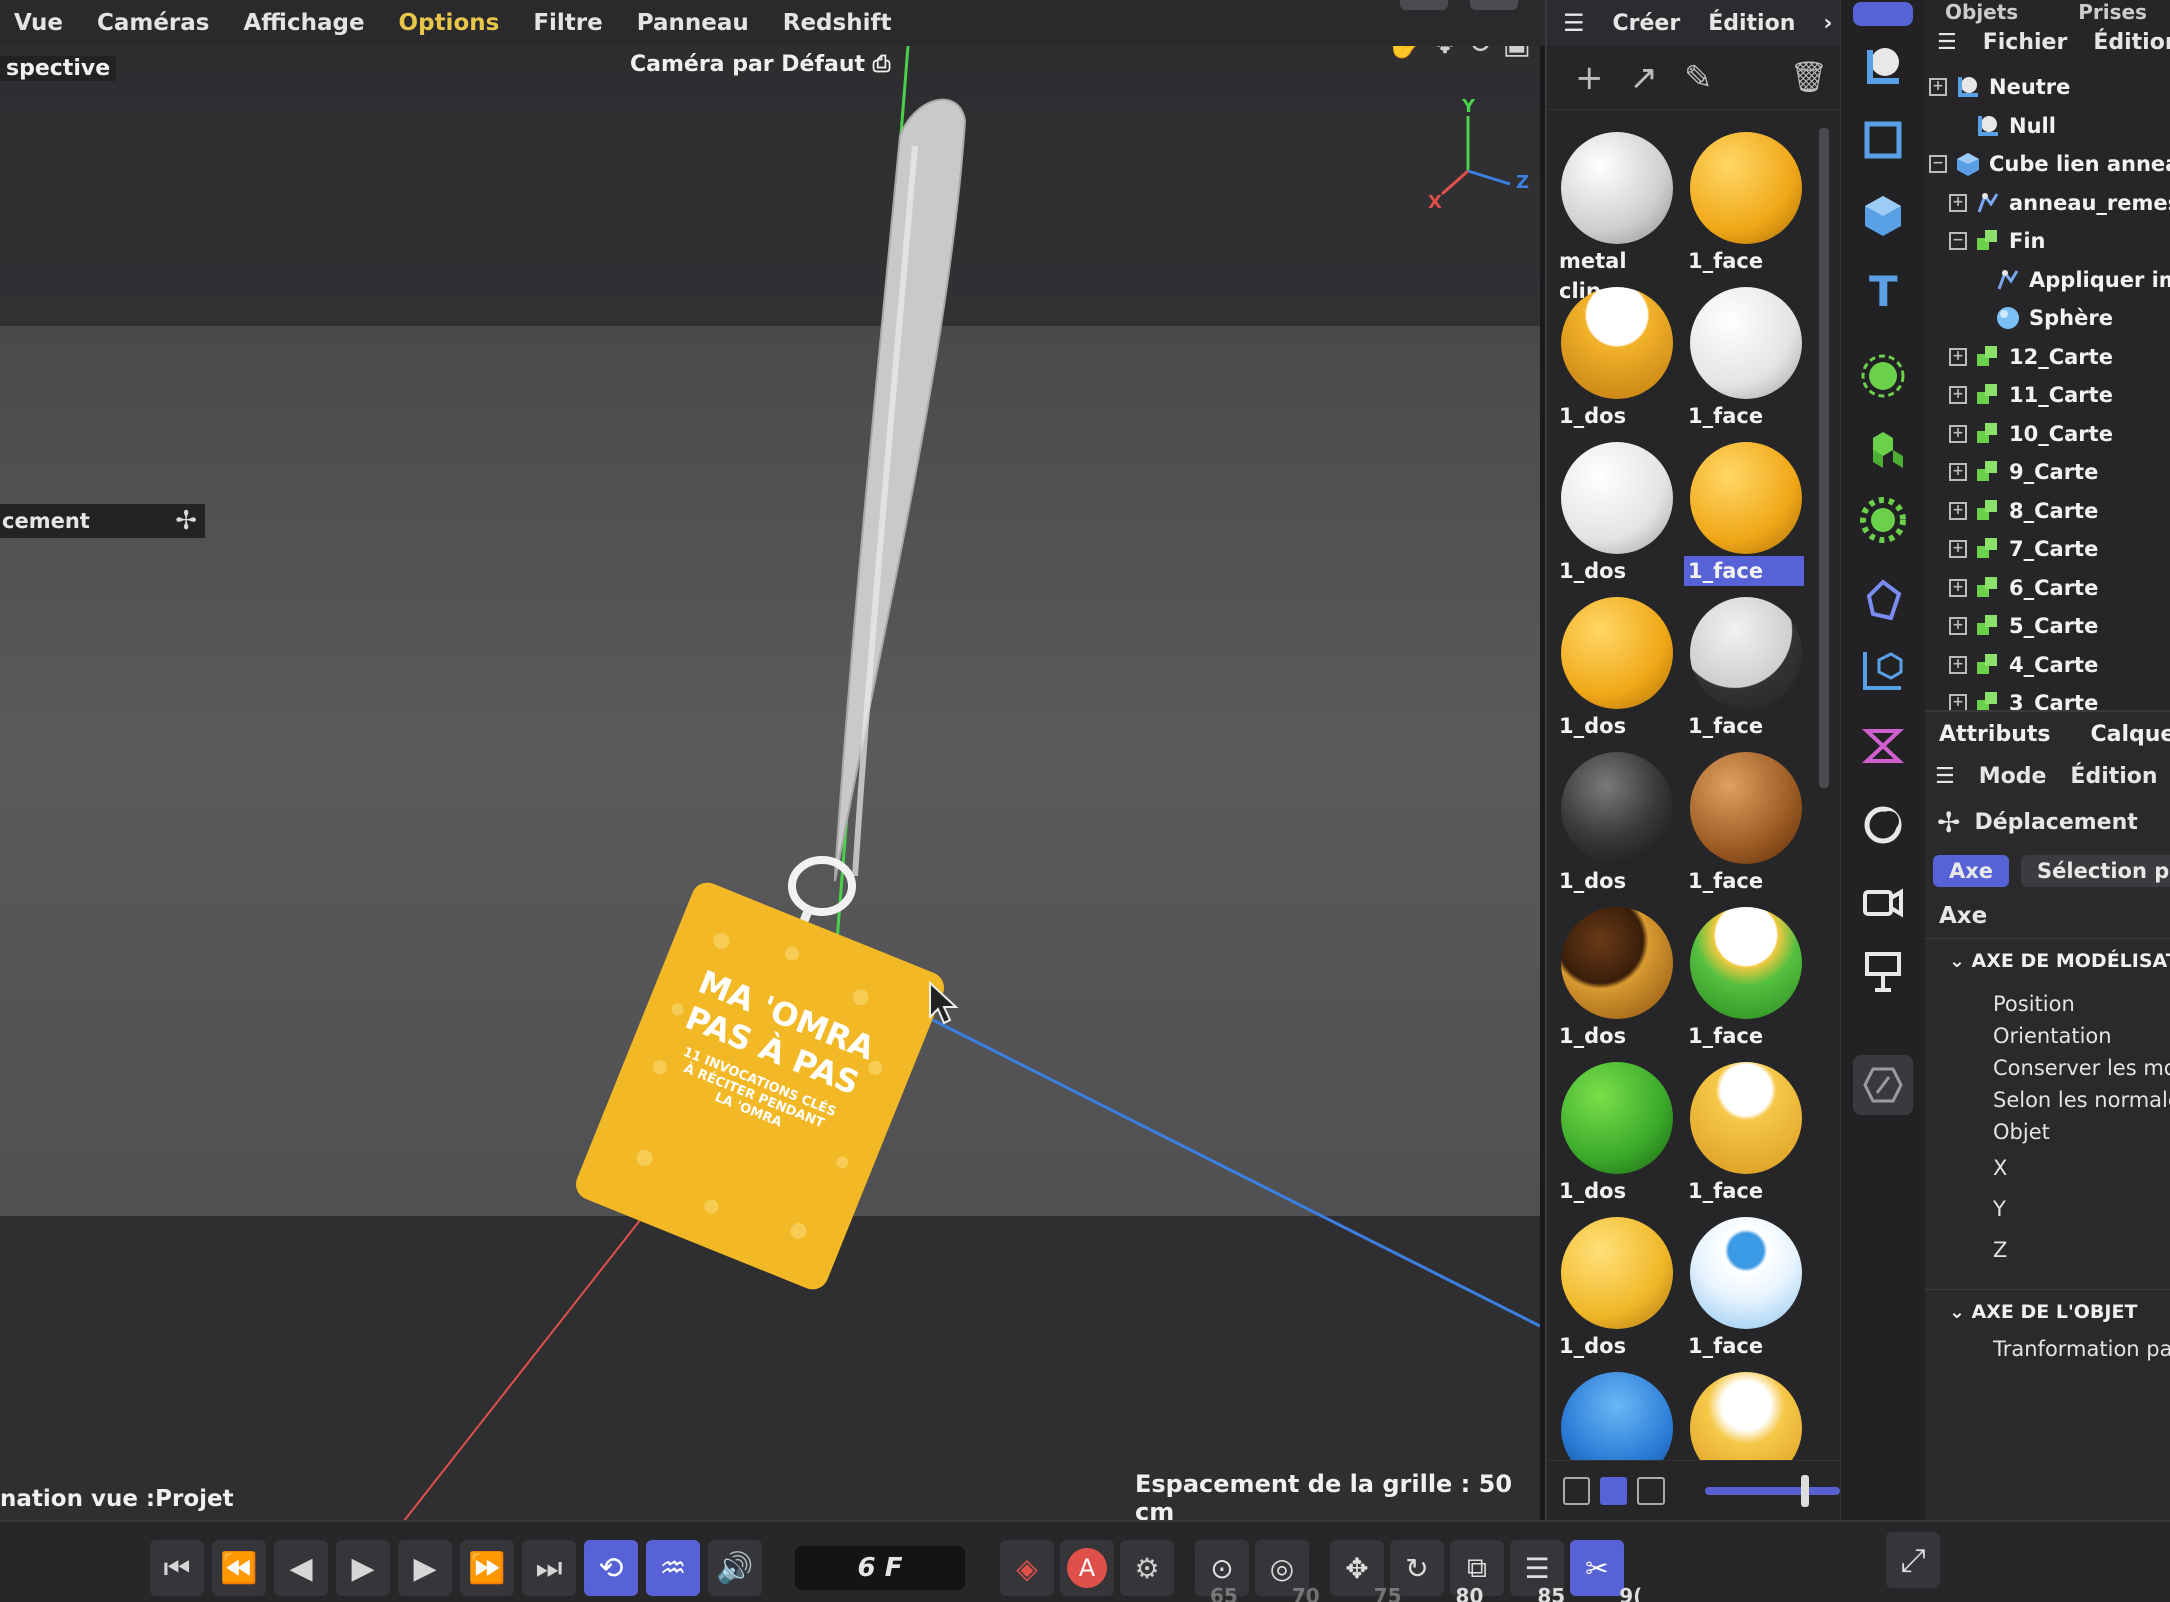 The height and width of the screenshot is (1602, 2170). Describe the element at coordinates (2047, 241) in the screenshot. I see `object-row: − Fin` at that location.